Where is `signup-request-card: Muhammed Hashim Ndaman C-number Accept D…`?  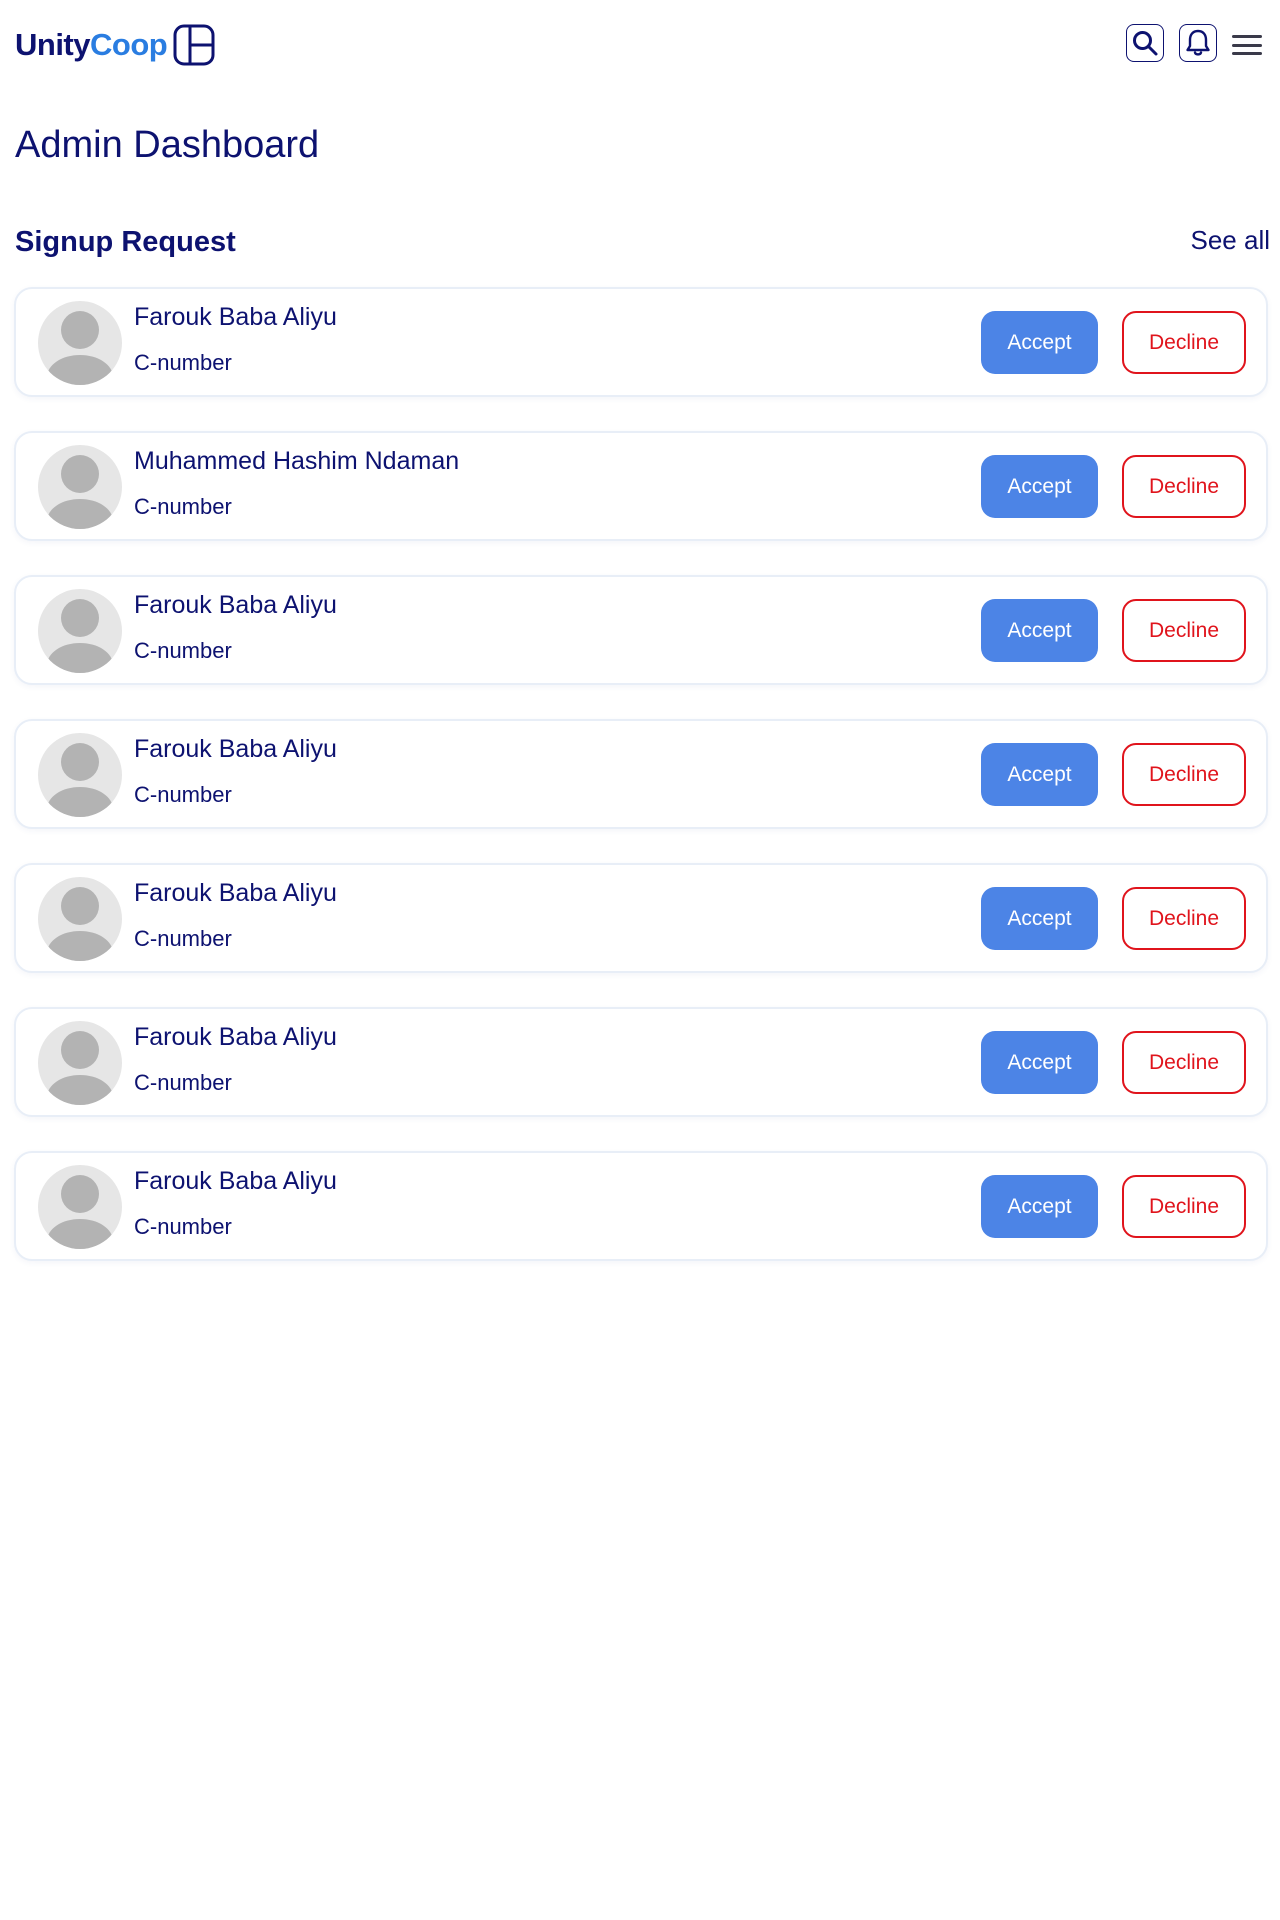 signup-request-card: Muhammed Hashim Ndaman C-number Accept D… is located at coordinates (641, 486).